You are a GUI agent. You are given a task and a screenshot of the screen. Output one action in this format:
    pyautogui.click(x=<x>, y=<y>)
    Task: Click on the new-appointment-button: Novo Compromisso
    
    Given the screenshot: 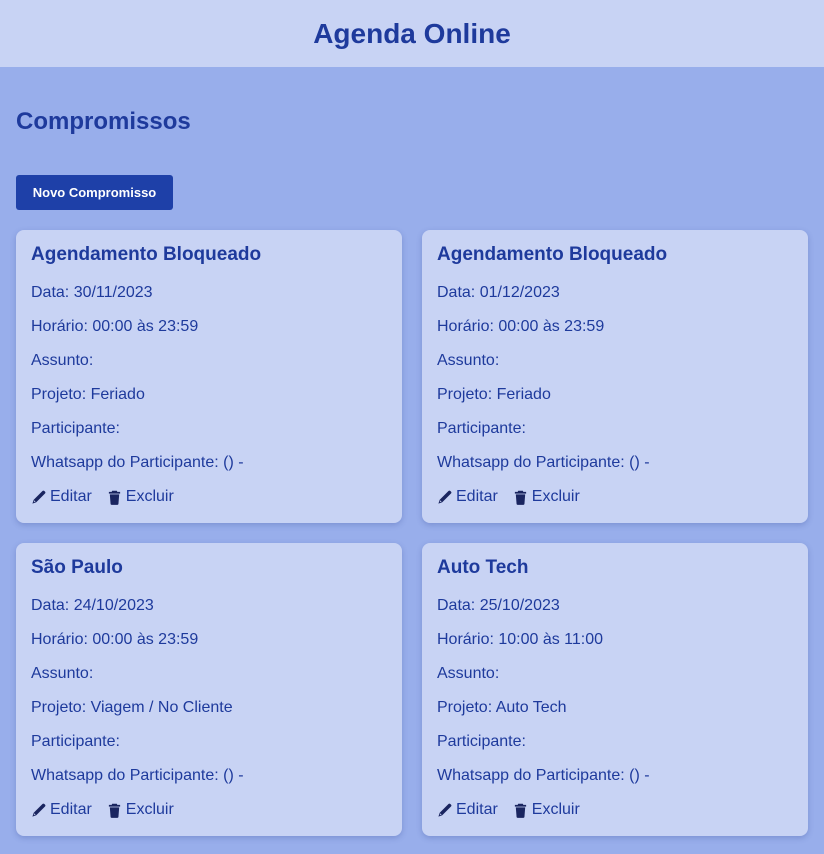 What is the action you would take?
    pyautogui.click(x=94, y=192)
    